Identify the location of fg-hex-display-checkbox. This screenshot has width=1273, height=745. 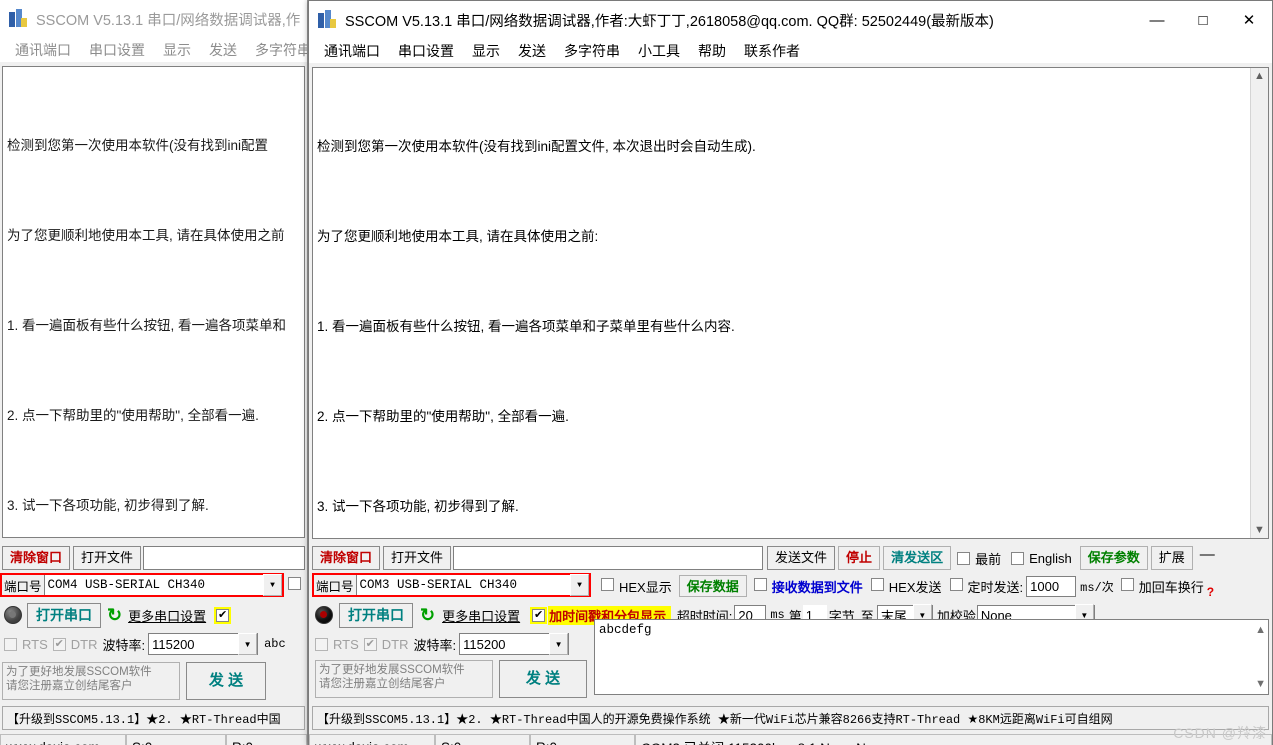
(607, 584).